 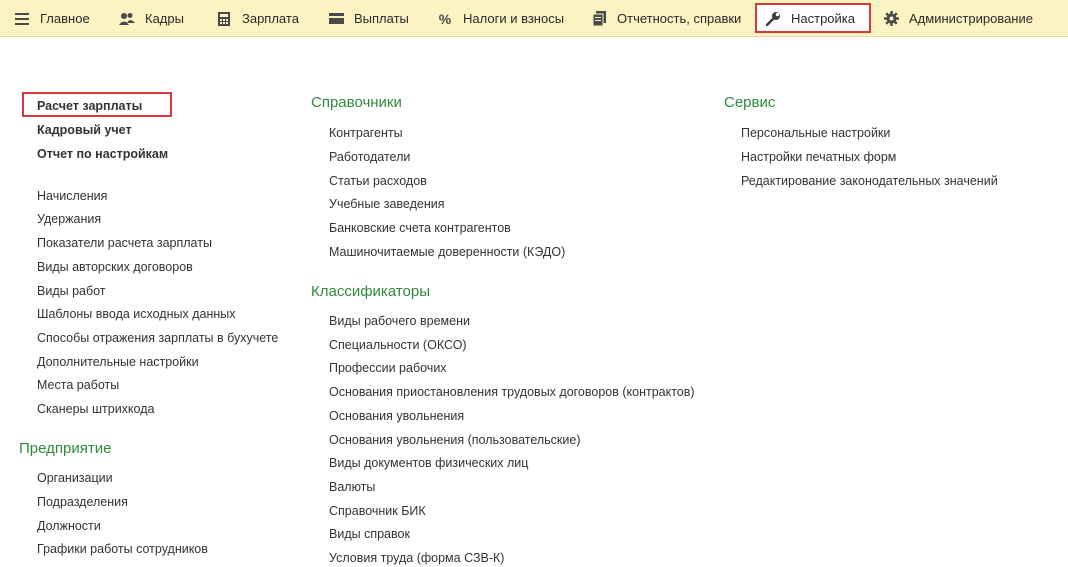 I want to click on nav-hr-label: Кадры, so click(x=164, y=18).